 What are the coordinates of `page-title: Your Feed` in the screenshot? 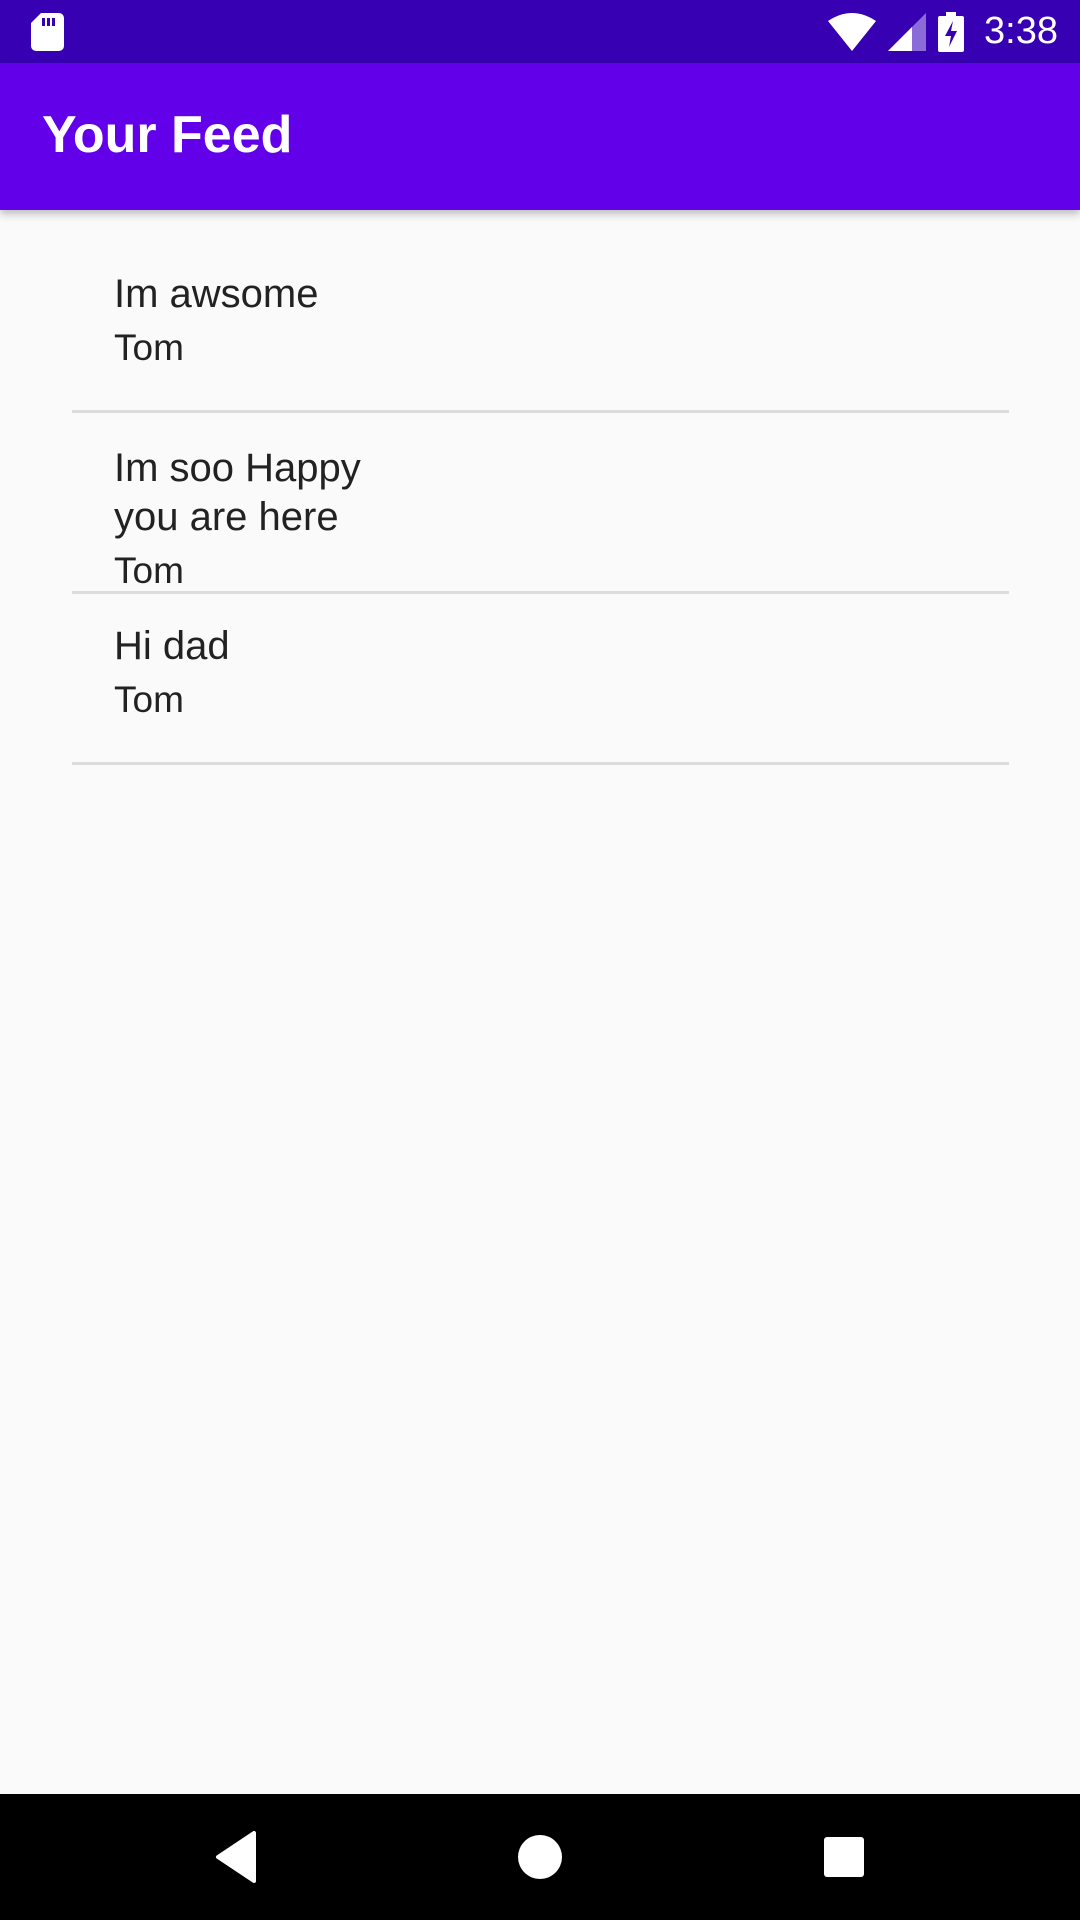 It's located at (167, 135).